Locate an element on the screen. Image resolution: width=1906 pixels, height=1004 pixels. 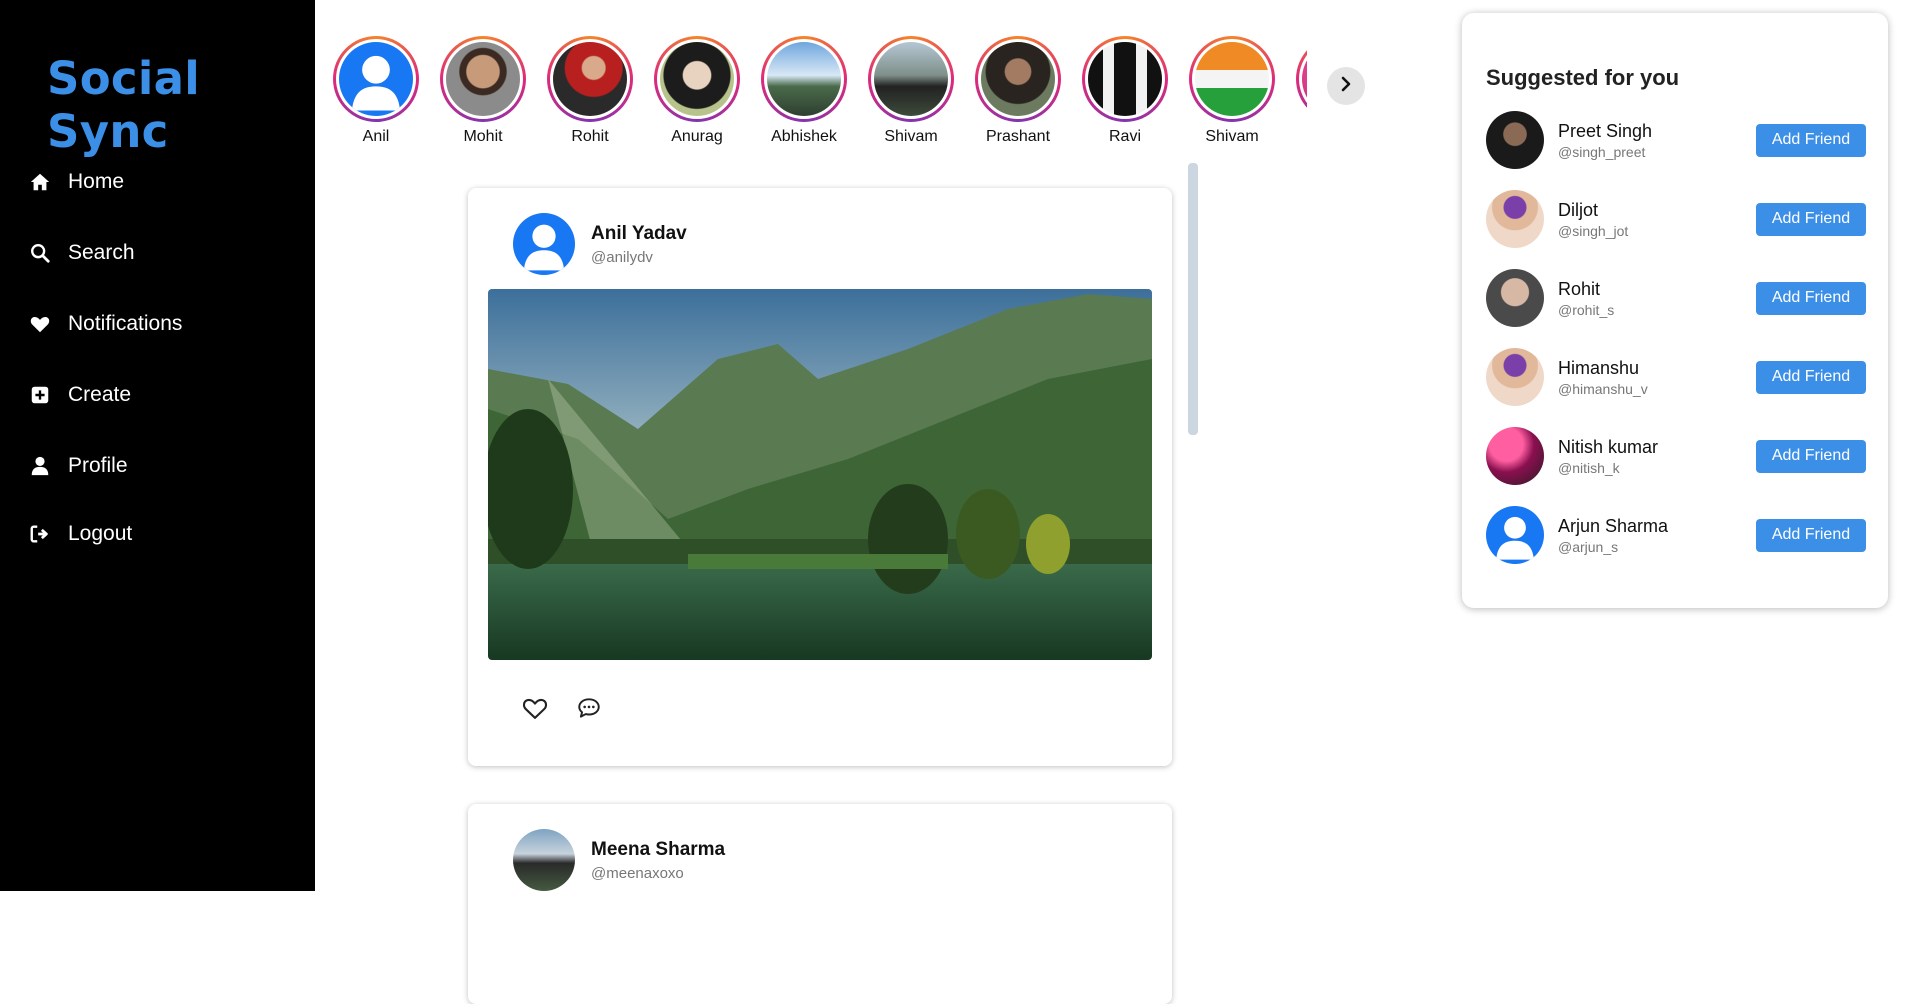
nav-label: Create is located at coordinates (100, 394).